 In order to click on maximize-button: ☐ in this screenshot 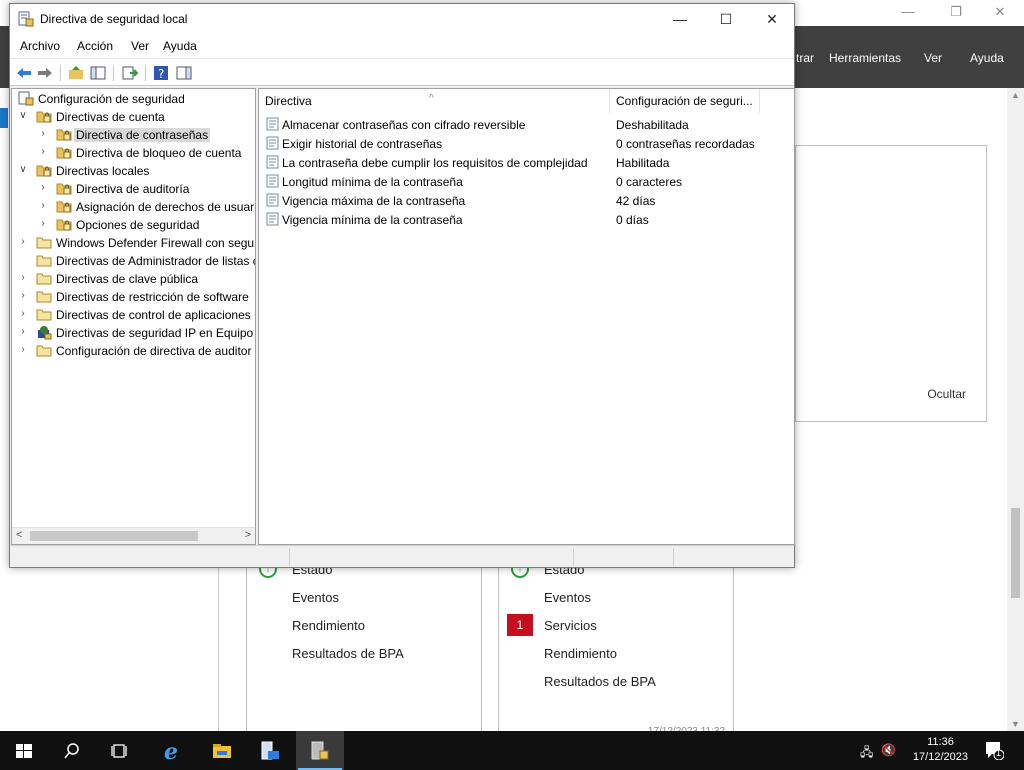, I will do `click(726, 19)`.